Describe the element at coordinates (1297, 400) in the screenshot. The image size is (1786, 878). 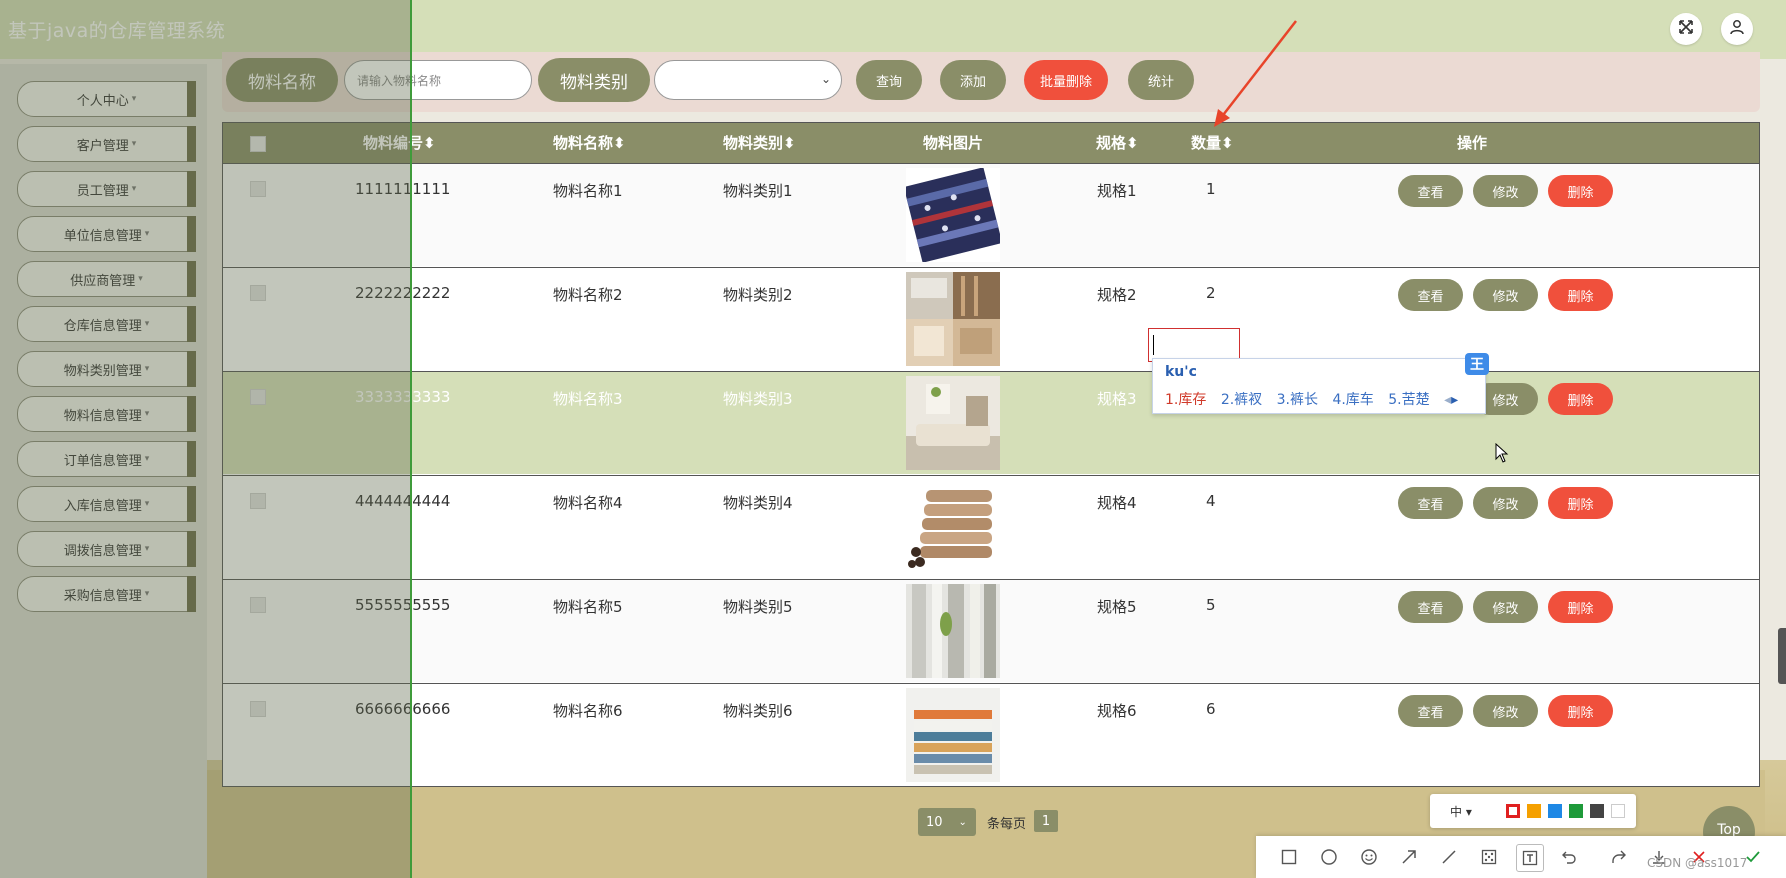
I see `ime-candidate: 3.裤长` at that location.